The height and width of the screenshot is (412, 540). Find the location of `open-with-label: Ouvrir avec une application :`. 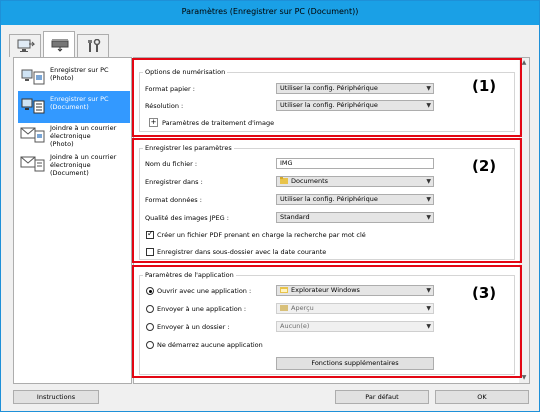

open-with-label: Ouvrir avec une application : is located at coordinates (204, 291).